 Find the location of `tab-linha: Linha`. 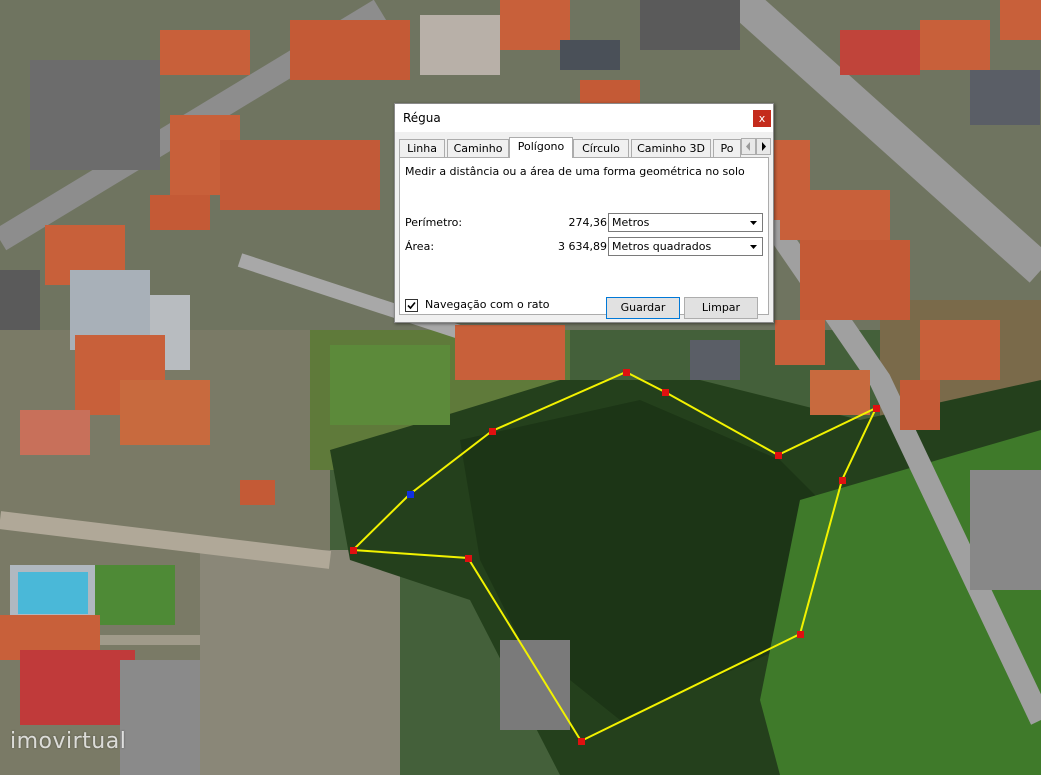

tab-linha: Linha is located at coordinates (422, 148).